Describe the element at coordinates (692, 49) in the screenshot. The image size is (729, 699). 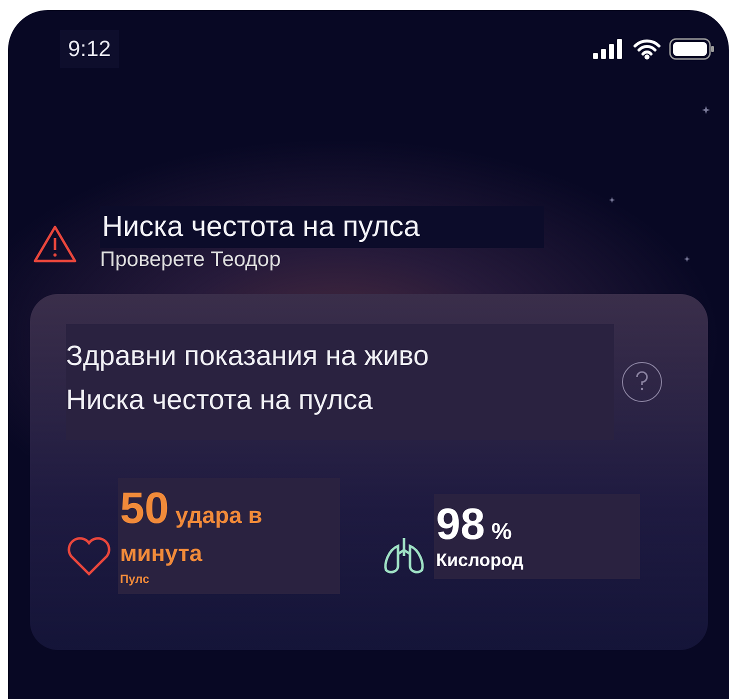
I see `battery-icon` at that location.